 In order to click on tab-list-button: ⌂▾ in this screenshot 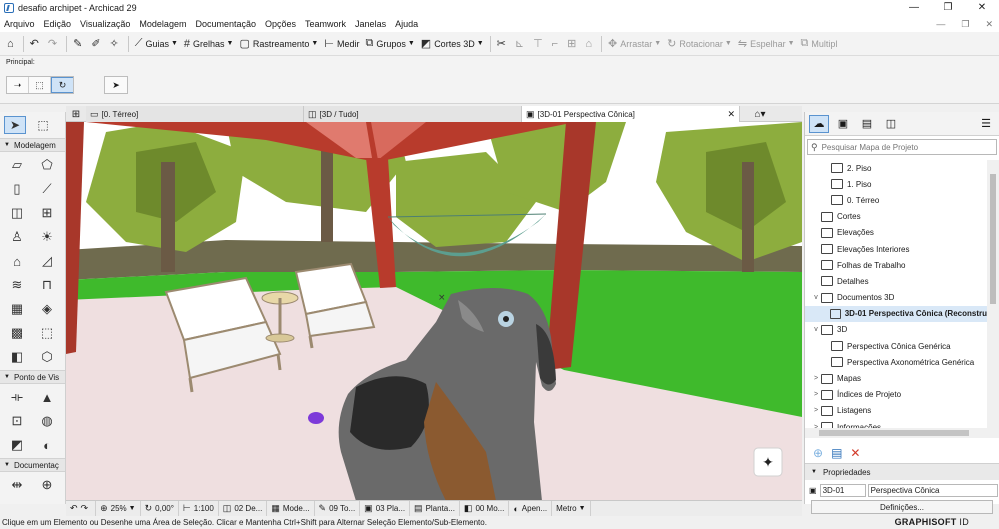, I will do `click(760, 114)`.